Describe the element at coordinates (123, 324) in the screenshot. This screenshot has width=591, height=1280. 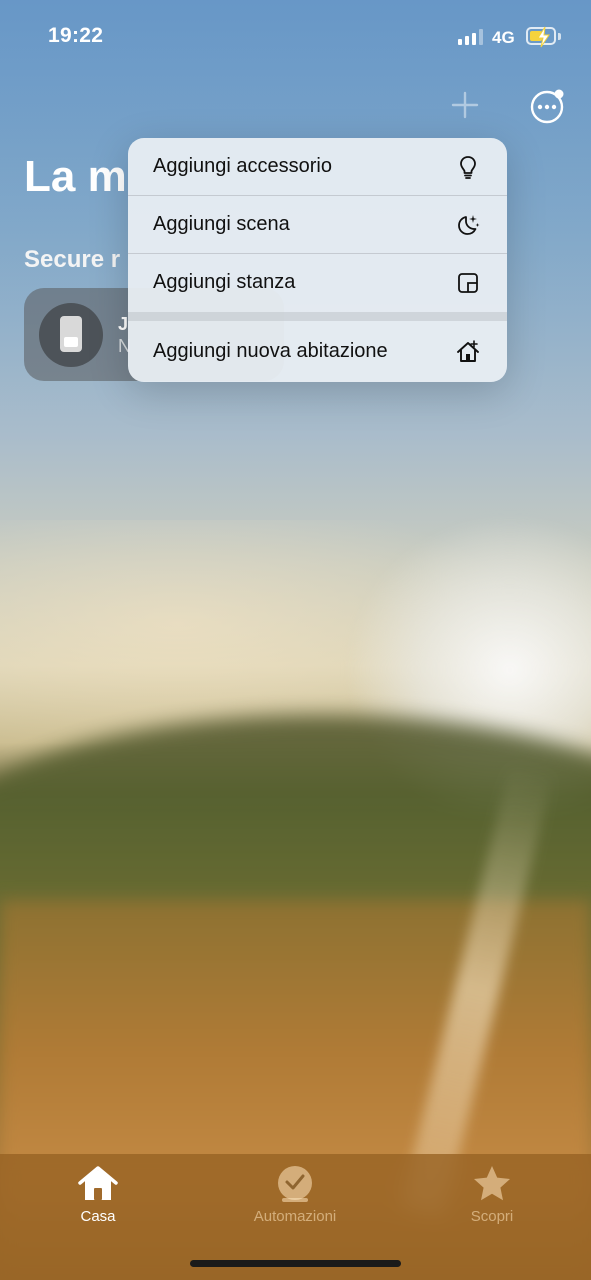
I see `accessory-name: J` at that location.